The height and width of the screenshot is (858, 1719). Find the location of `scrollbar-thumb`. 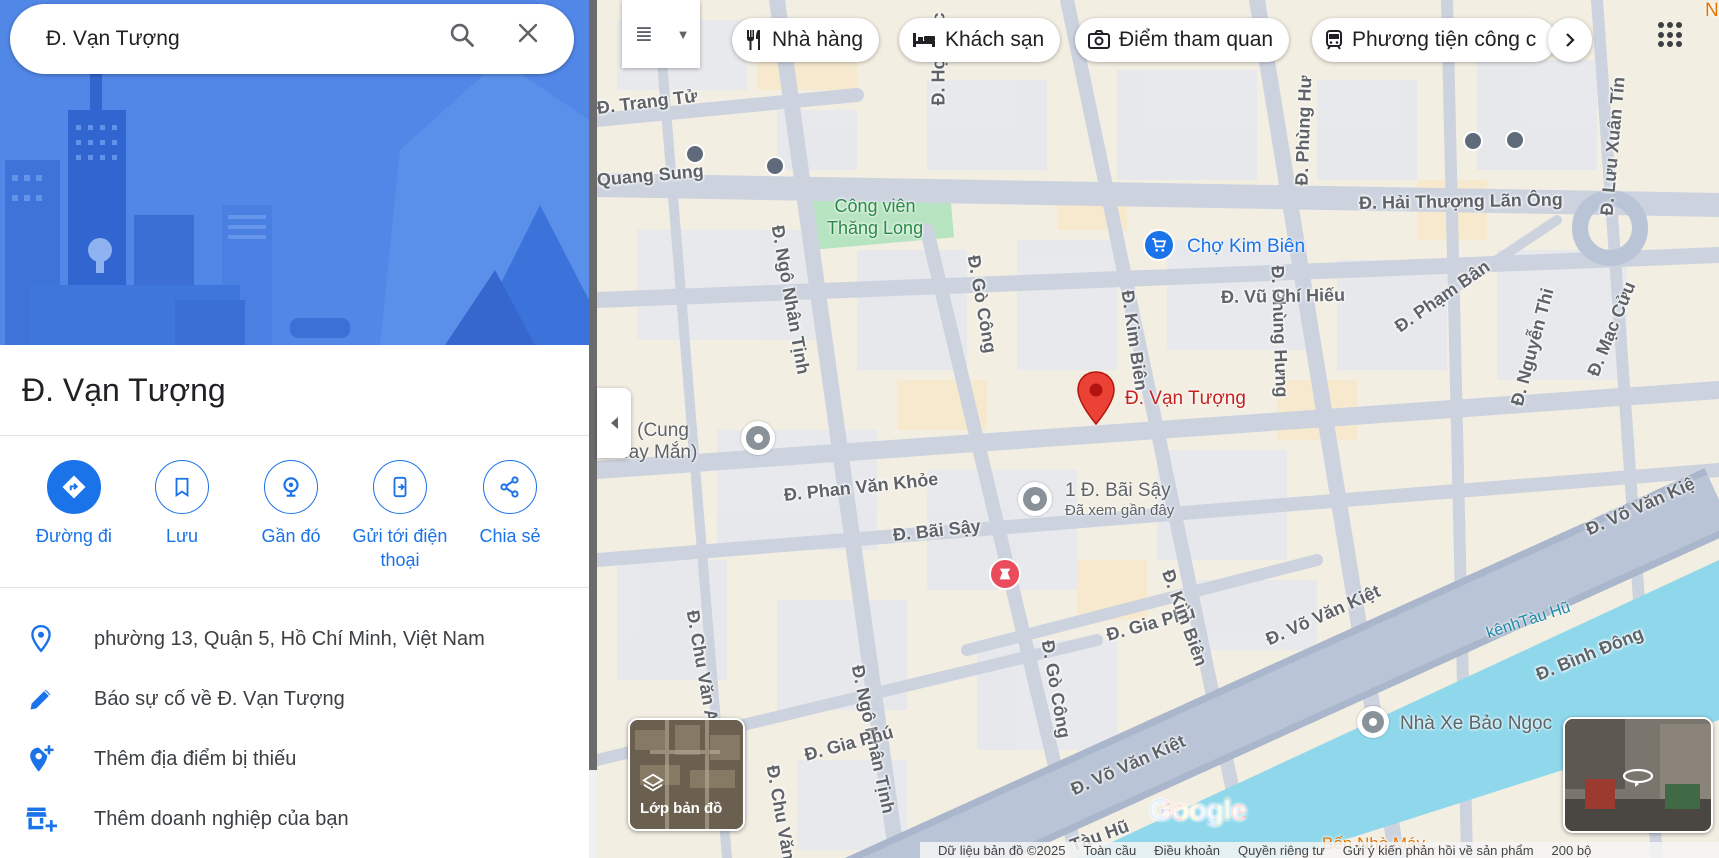

scrollbar-thumb is located at coordinates (593, 385).